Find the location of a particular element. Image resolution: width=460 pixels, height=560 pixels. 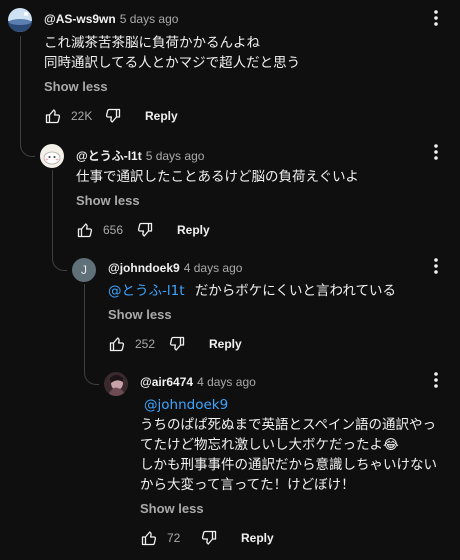

comment-text: @とうふ-l1t だからボケにくいと言われている is located at coordinates (252, 291).